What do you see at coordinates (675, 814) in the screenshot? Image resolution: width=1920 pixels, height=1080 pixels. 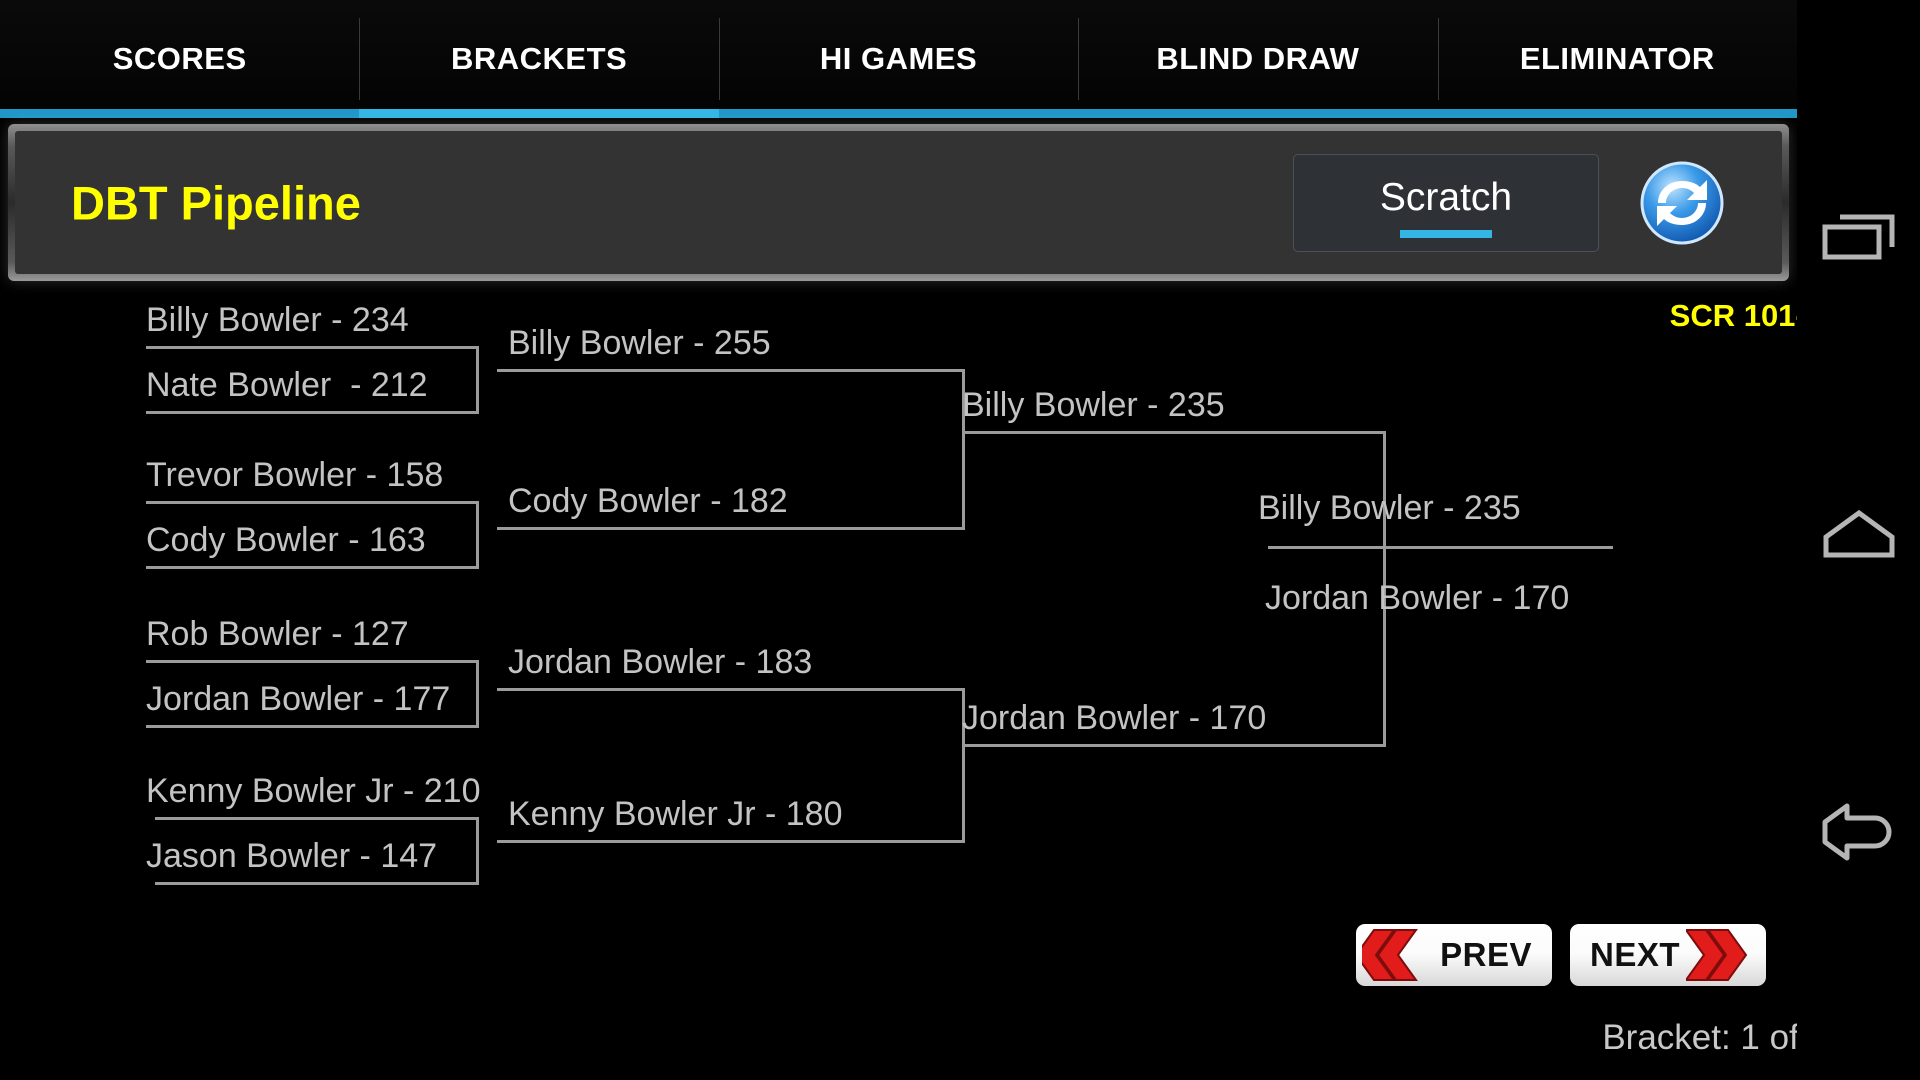 I see `bracket-slot-r2-p4: Kenny Bowler Jr - 180` at bounding box center [675, 814].